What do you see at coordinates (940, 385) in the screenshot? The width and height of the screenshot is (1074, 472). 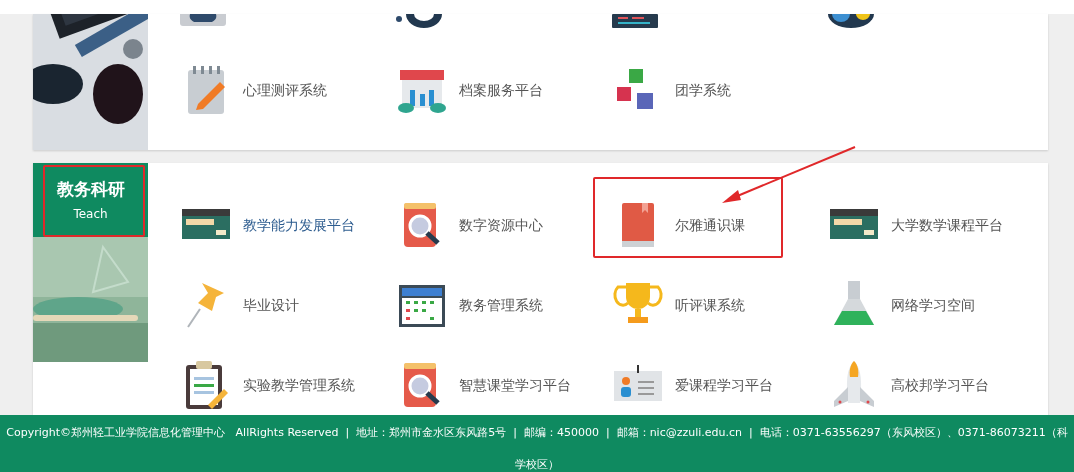 I see `system-link: 高校邦学习平台` at bounding box center [940, 385].